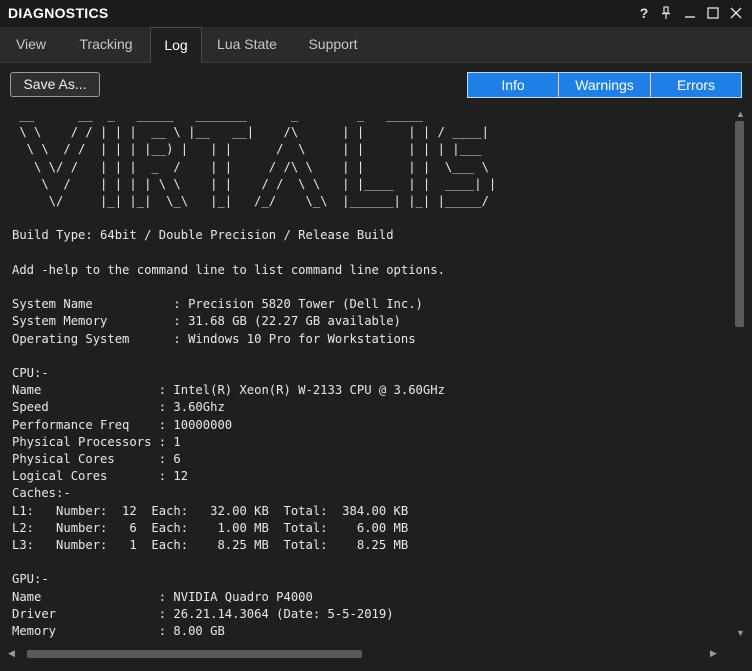  I want to click on errors-filter-button: Errors, so click(696, 85).